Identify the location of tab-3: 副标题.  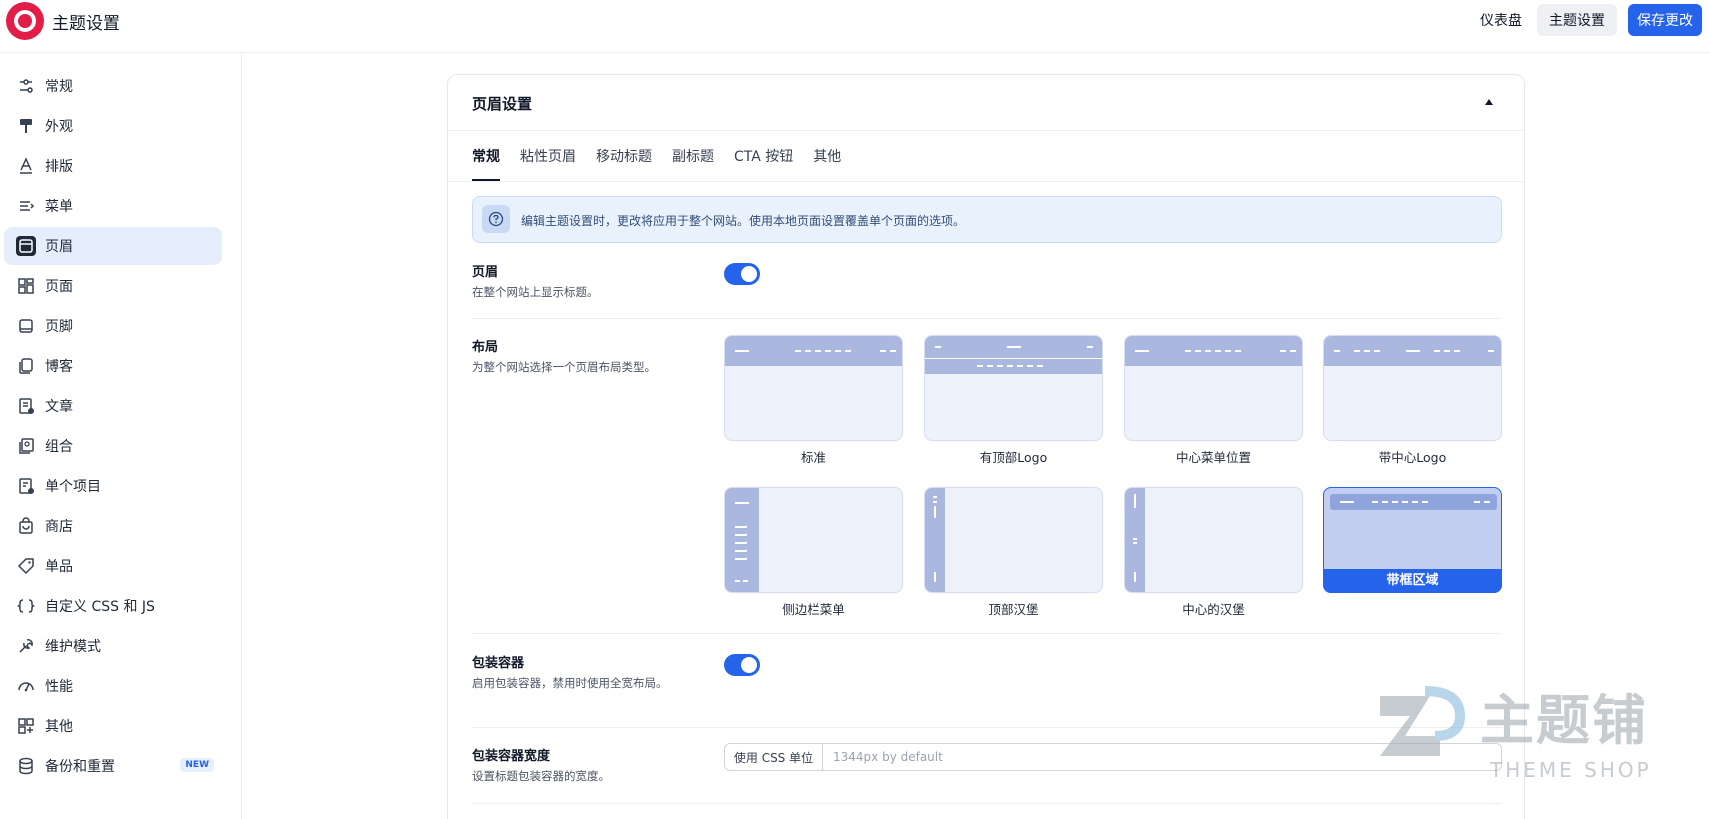
(693, 163).